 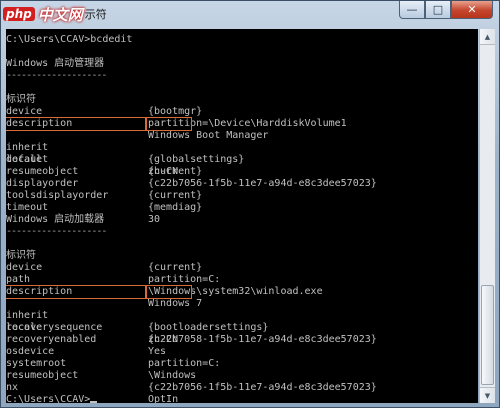 I want to click on maximize-button: □, so click(x=438, y=10).